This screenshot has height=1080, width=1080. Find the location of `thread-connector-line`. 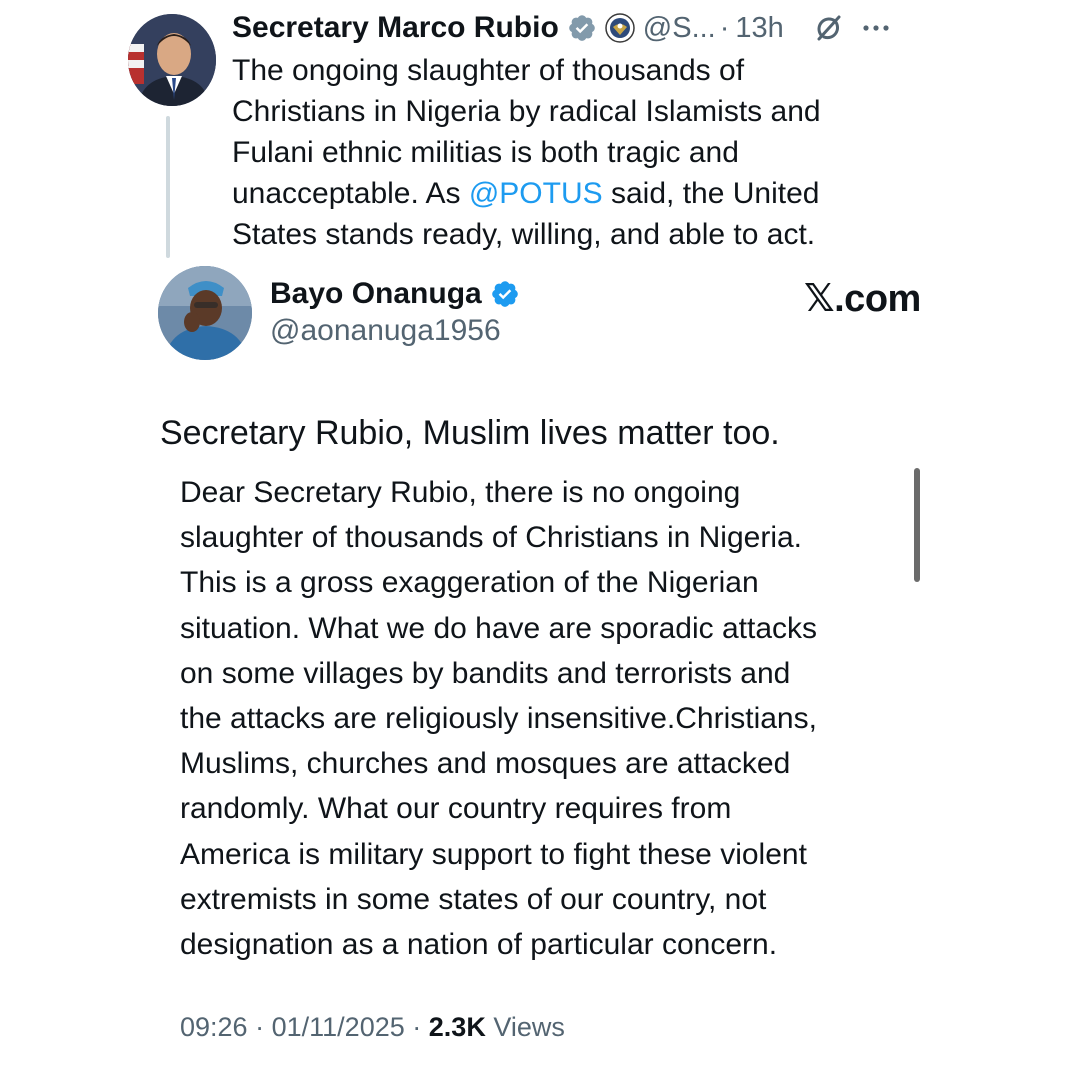

thread-connector-line is located at coordinates (168, 187).